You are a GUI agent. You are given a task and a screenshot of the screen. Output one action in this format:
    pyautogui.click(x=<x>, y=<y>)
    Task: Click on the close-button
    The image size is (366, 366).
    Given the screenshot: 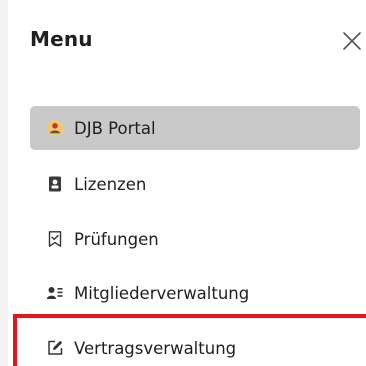 What is the action you would take?
    pyautogui.click(x=352, y=41)
    